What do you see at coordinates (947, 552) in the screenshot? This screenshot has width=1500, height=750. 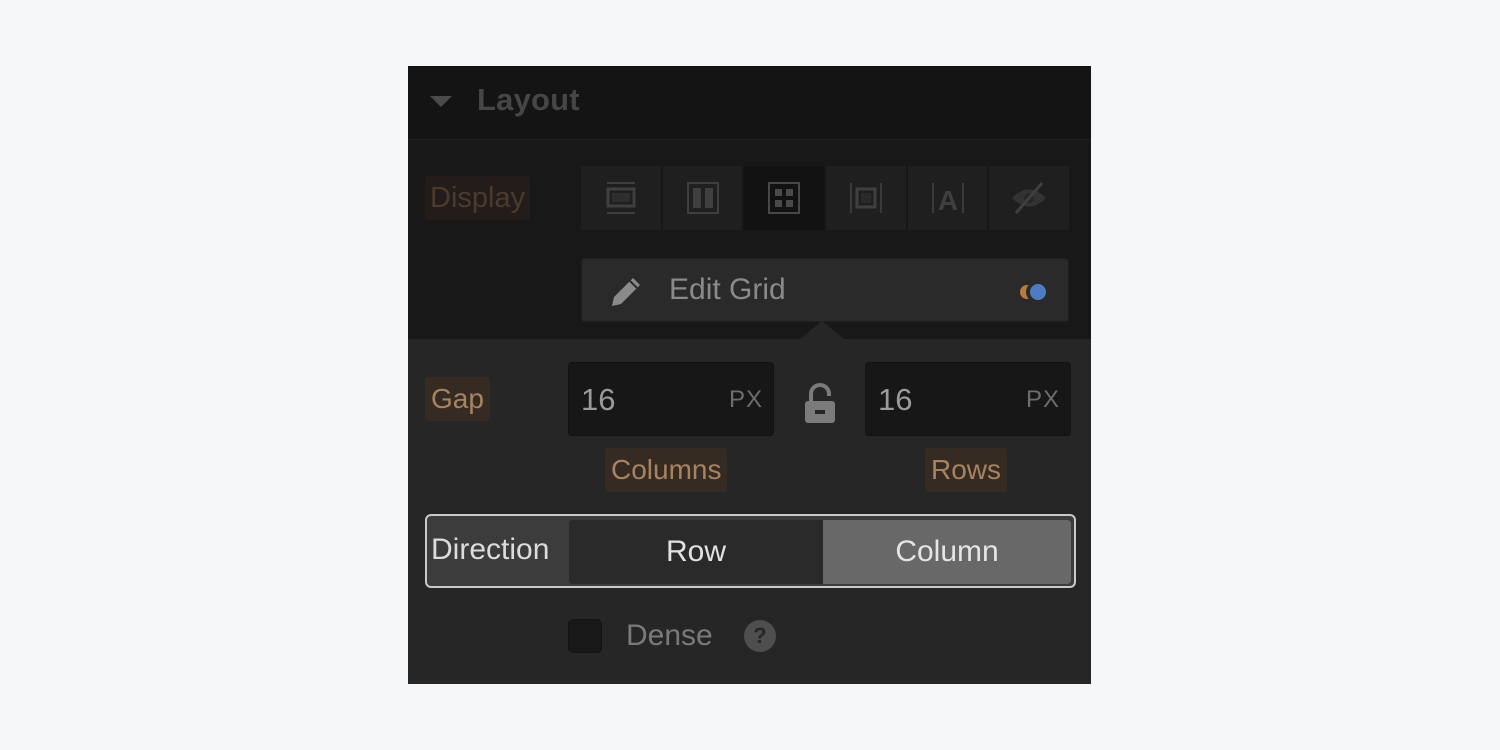 I see `direction-column-option: Column` at bounding box center [947, 552].